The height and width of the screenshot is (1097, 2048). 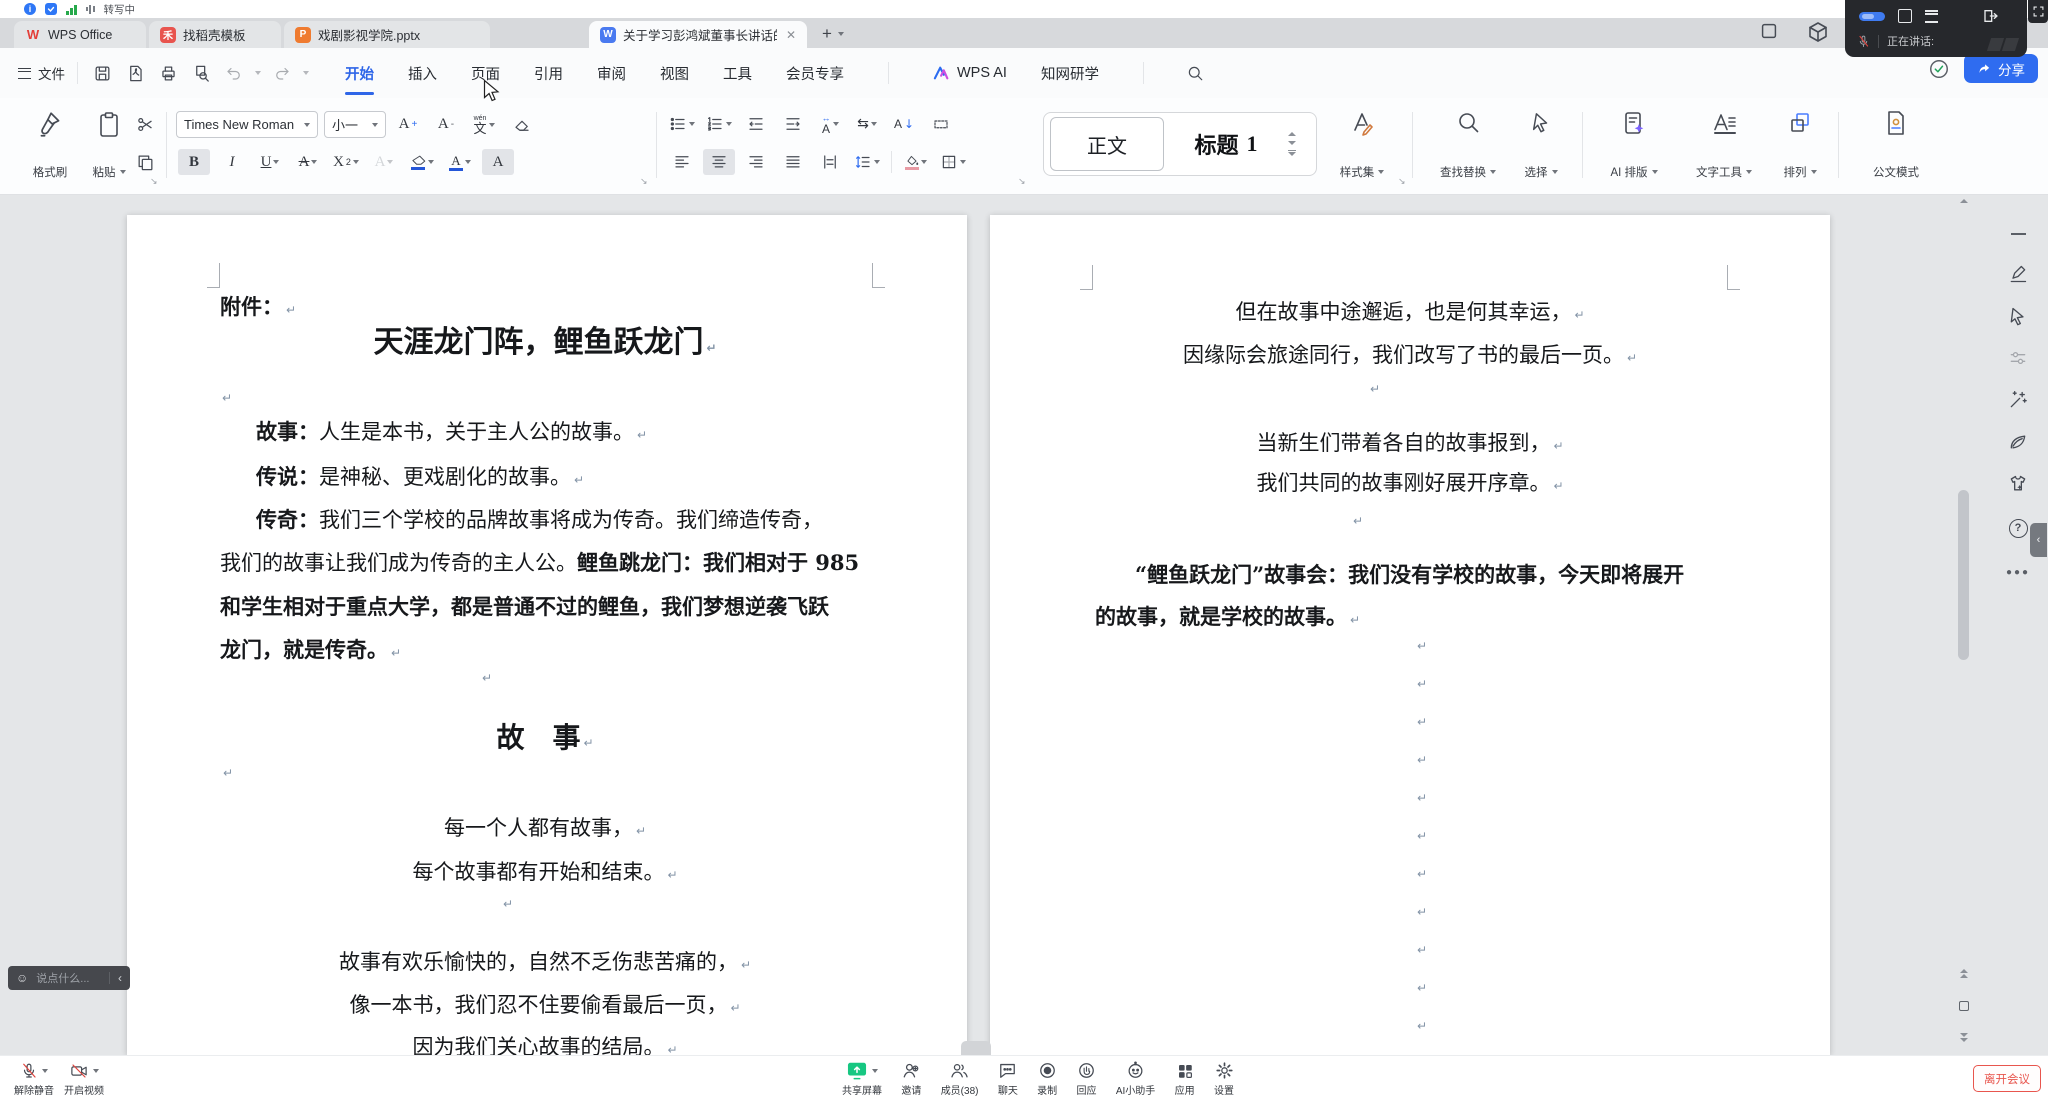 What do you see at coordinates (2007, 1078) in the screenshot?
I see `leave-meeting-button: 离开会议` at bounding box center [2007, 1078].